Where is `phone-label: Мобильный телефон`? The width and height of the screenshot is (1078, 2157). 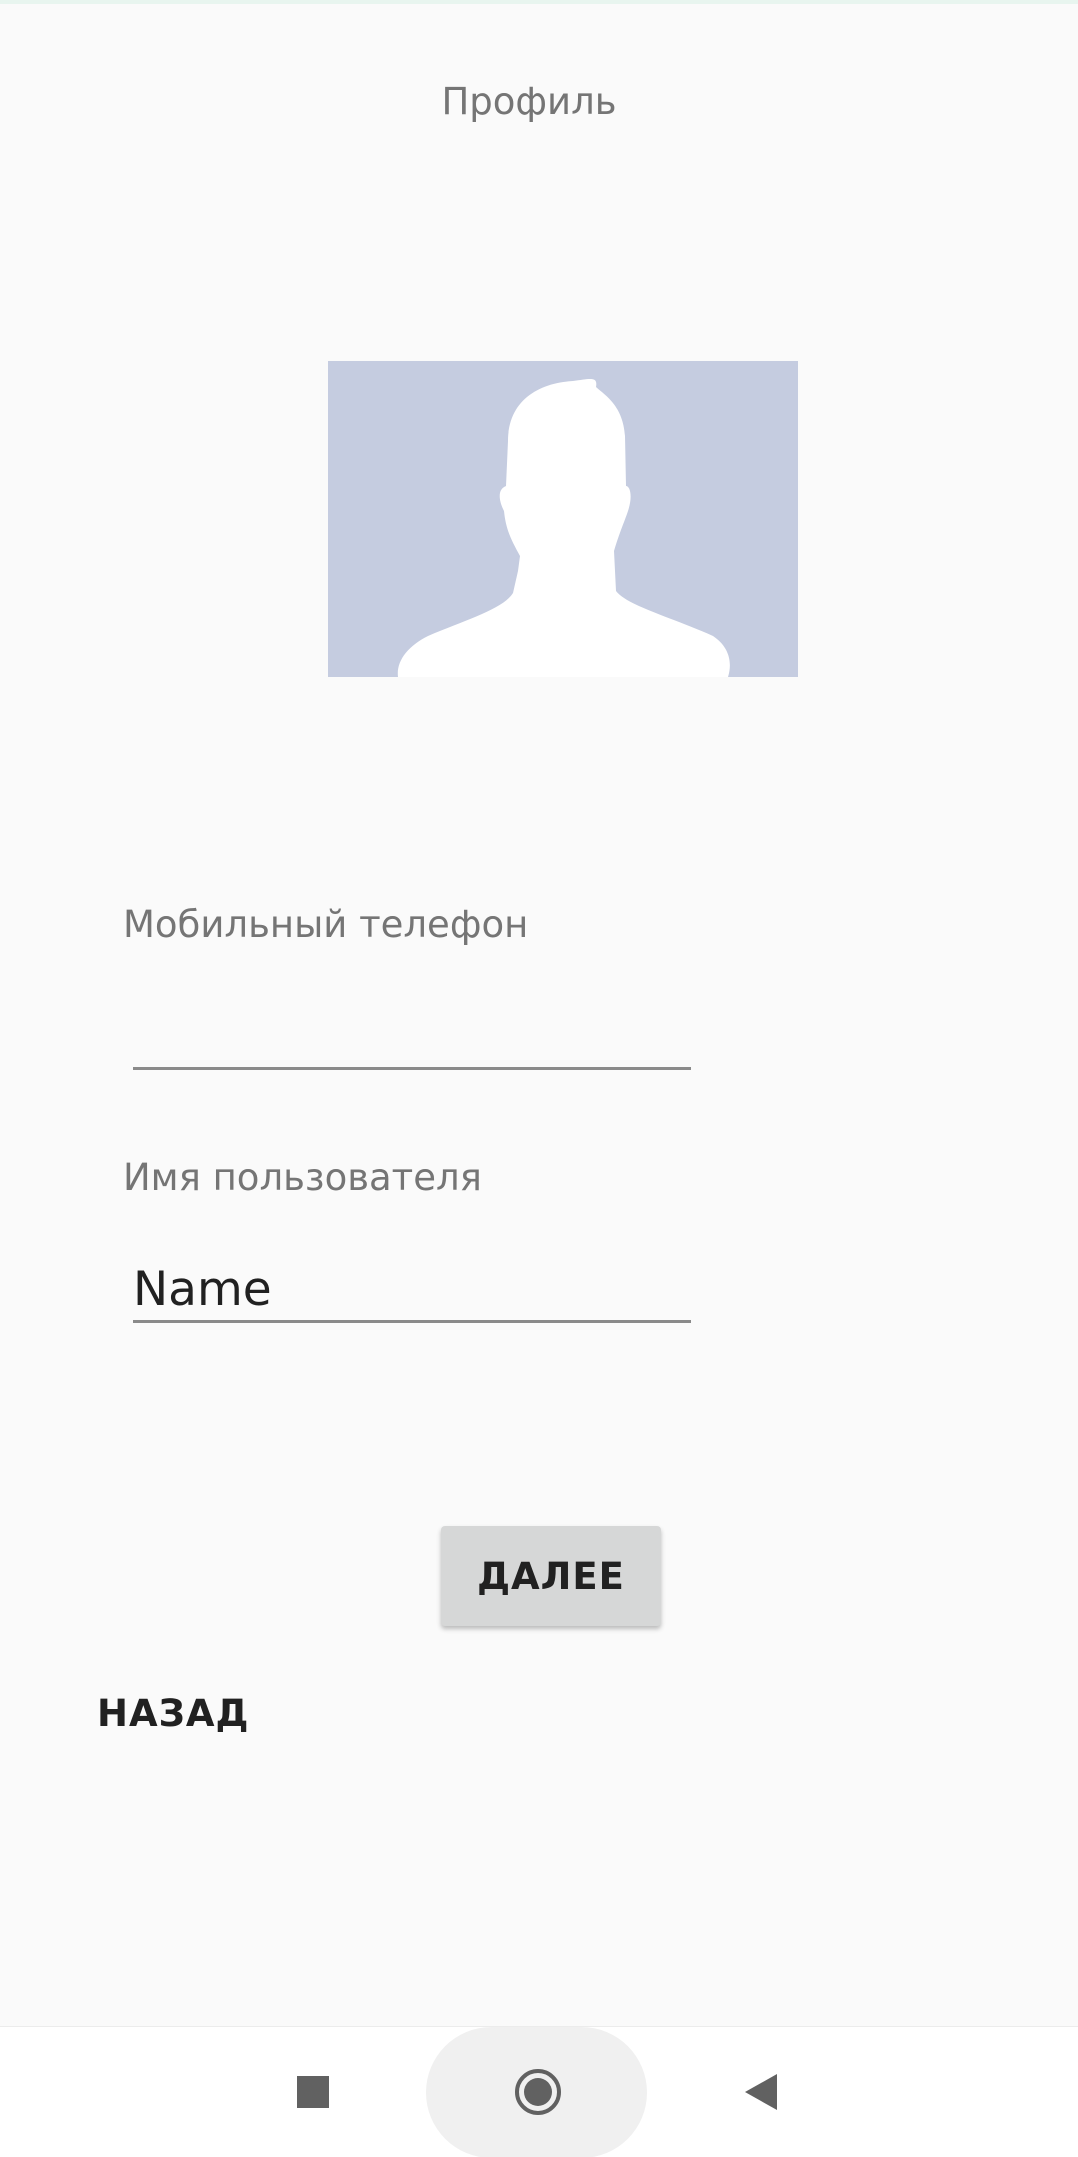
phone-label: Мобильный телефон is located at coordinates (326, 924).